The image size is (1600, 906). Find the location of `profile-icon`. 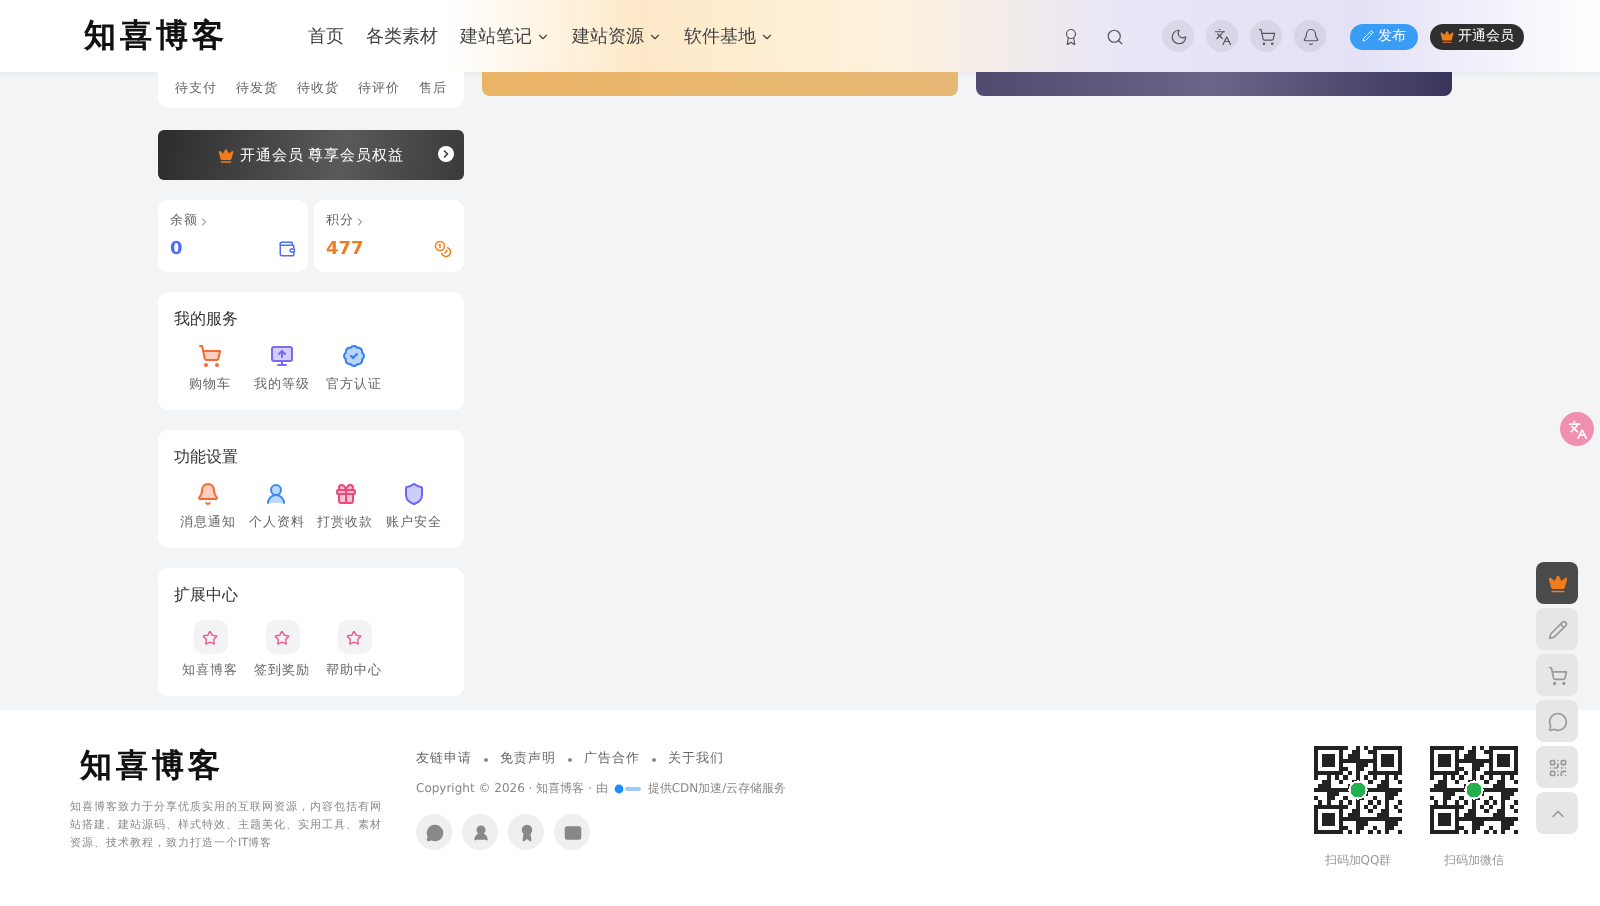

profile-icon is located at coordinates (276, 494).